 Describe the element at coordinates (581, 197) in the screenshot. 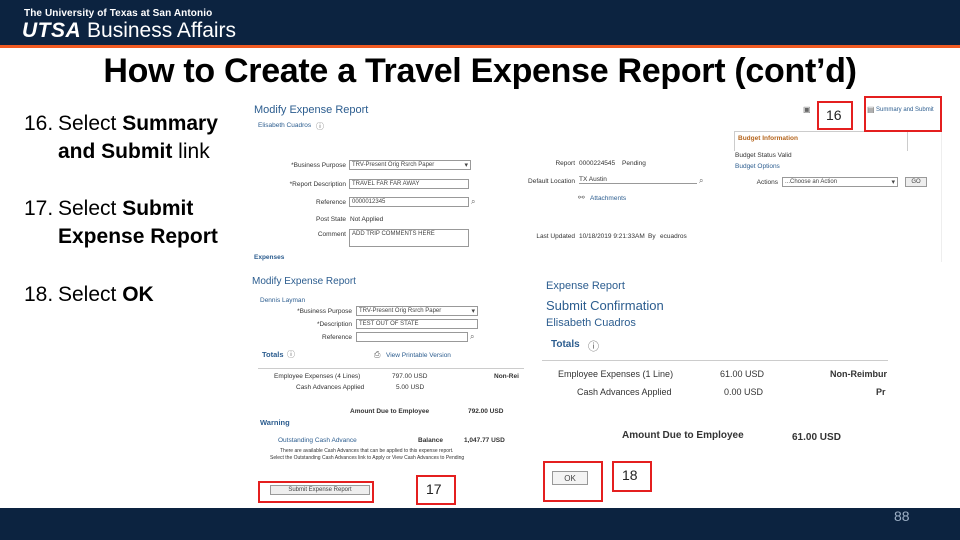

I see `attachment-icon: ⚯` at that location.